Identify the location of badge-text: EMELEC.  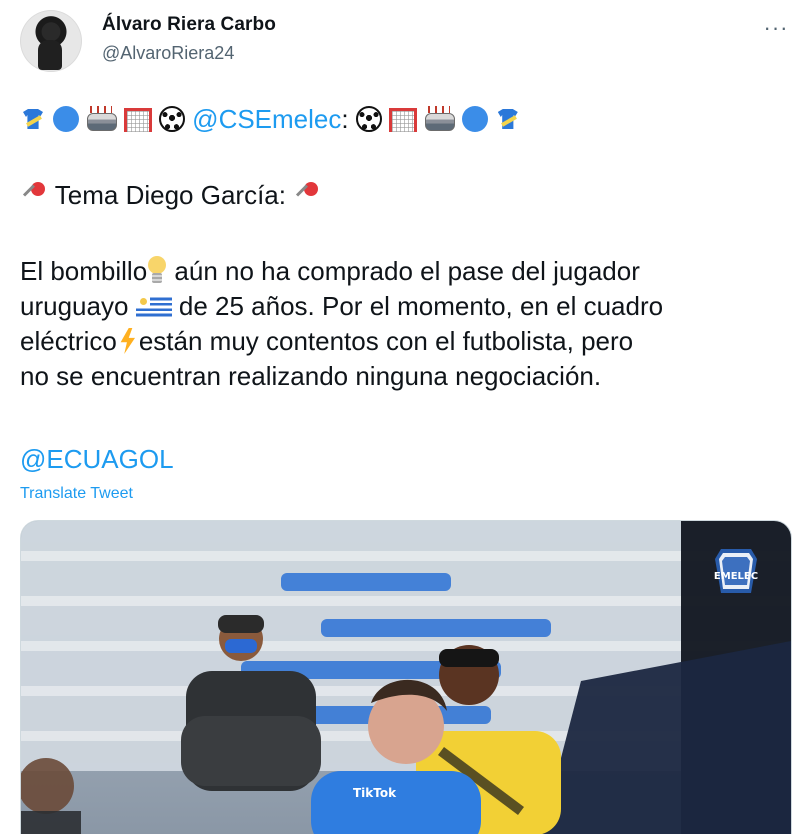
(736, 576).